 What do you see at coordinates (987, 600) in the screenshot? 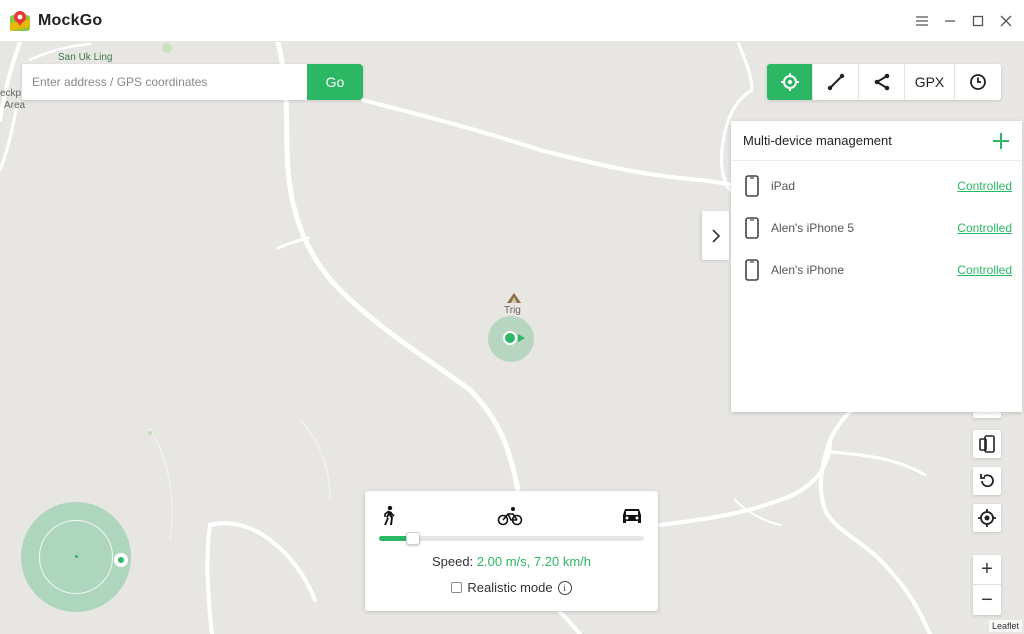
I see `zoom-out-button: −` at bounding box center [987, 600].